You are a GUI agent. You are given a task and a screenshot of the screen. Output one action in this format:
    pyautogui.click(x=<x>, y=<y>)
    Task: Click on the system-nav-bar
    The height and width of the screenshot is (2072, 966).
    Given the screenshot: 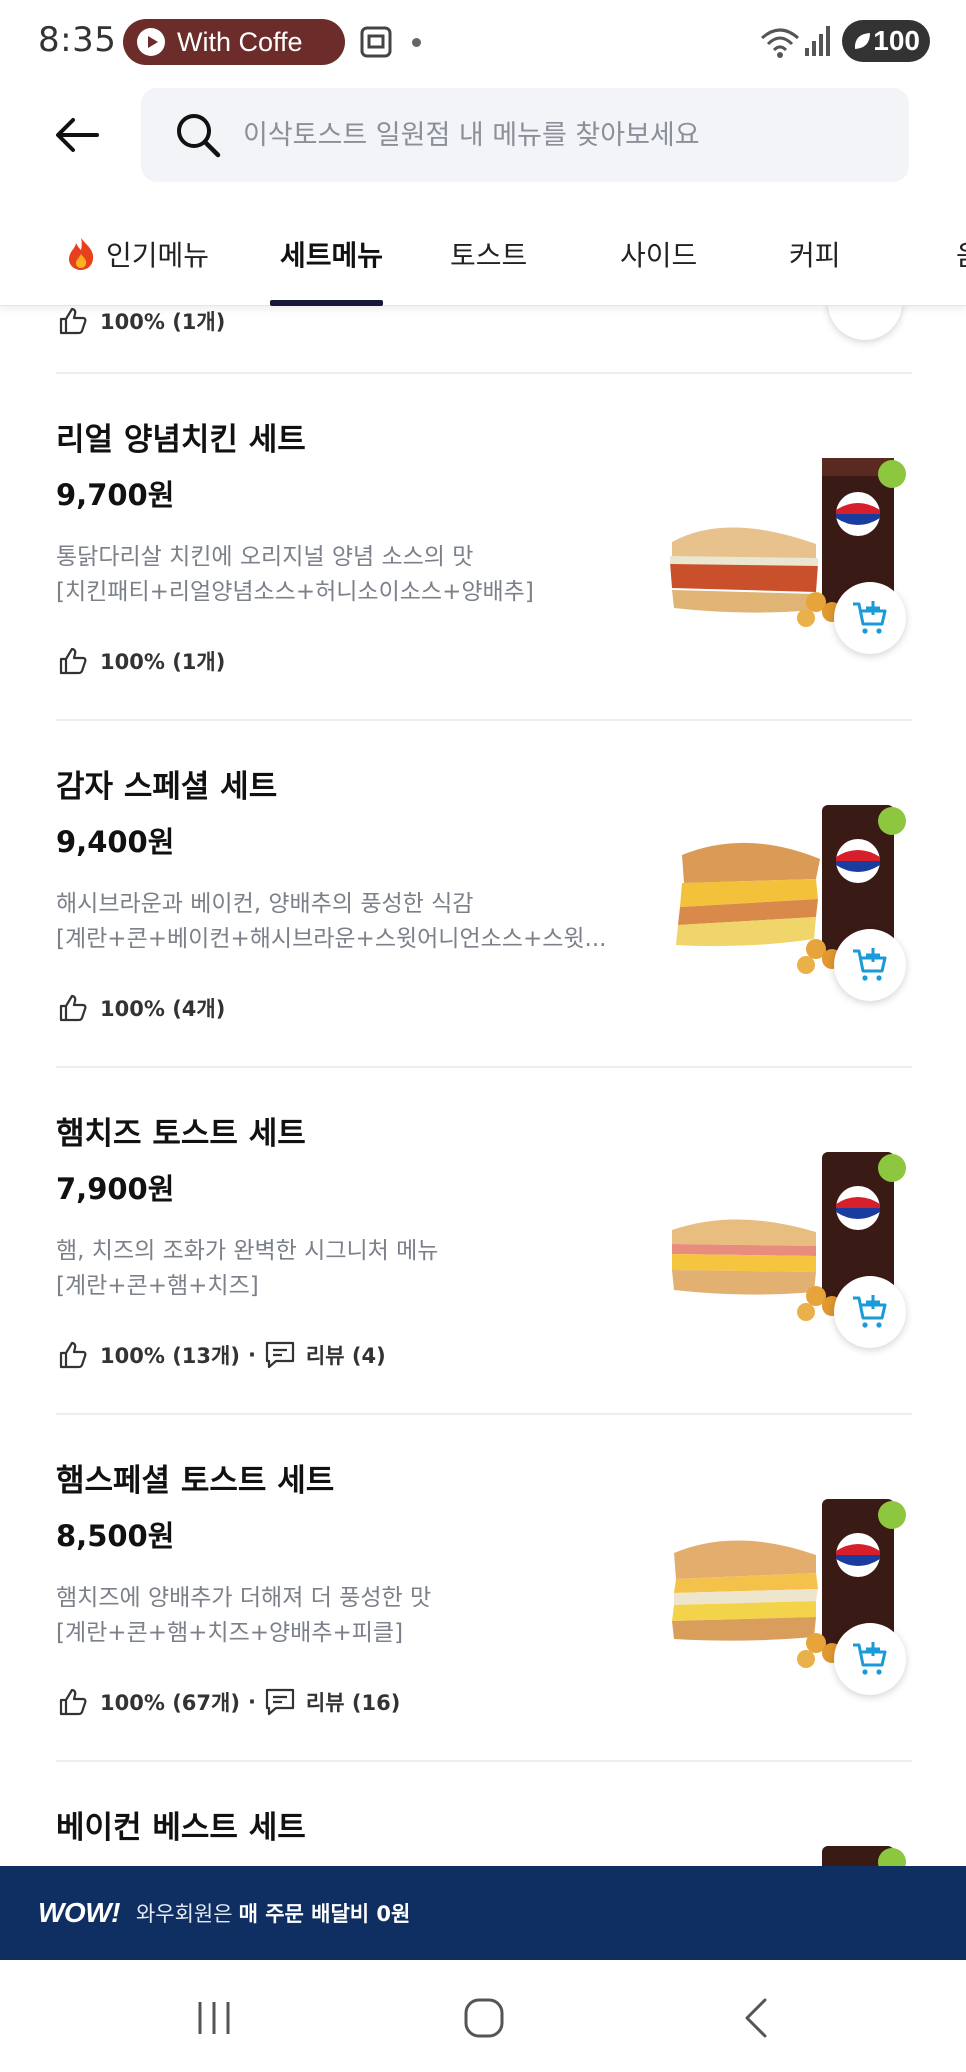 What is the action you would take?
    pyautogui.click(x=483, y=2016)
    